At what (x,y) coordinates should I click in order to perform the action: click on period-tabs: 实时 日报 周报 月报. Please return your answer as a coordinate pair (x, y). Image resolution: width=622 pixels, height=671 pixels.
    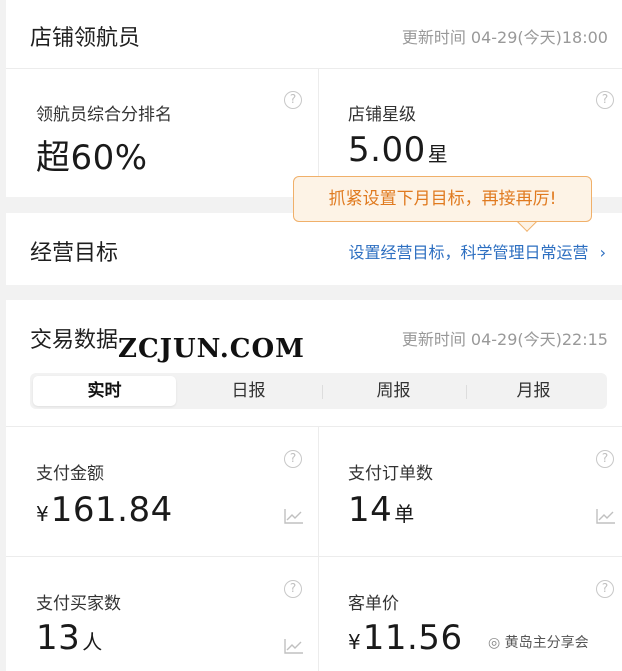
    Looking at the image, I should click on (318, 391).